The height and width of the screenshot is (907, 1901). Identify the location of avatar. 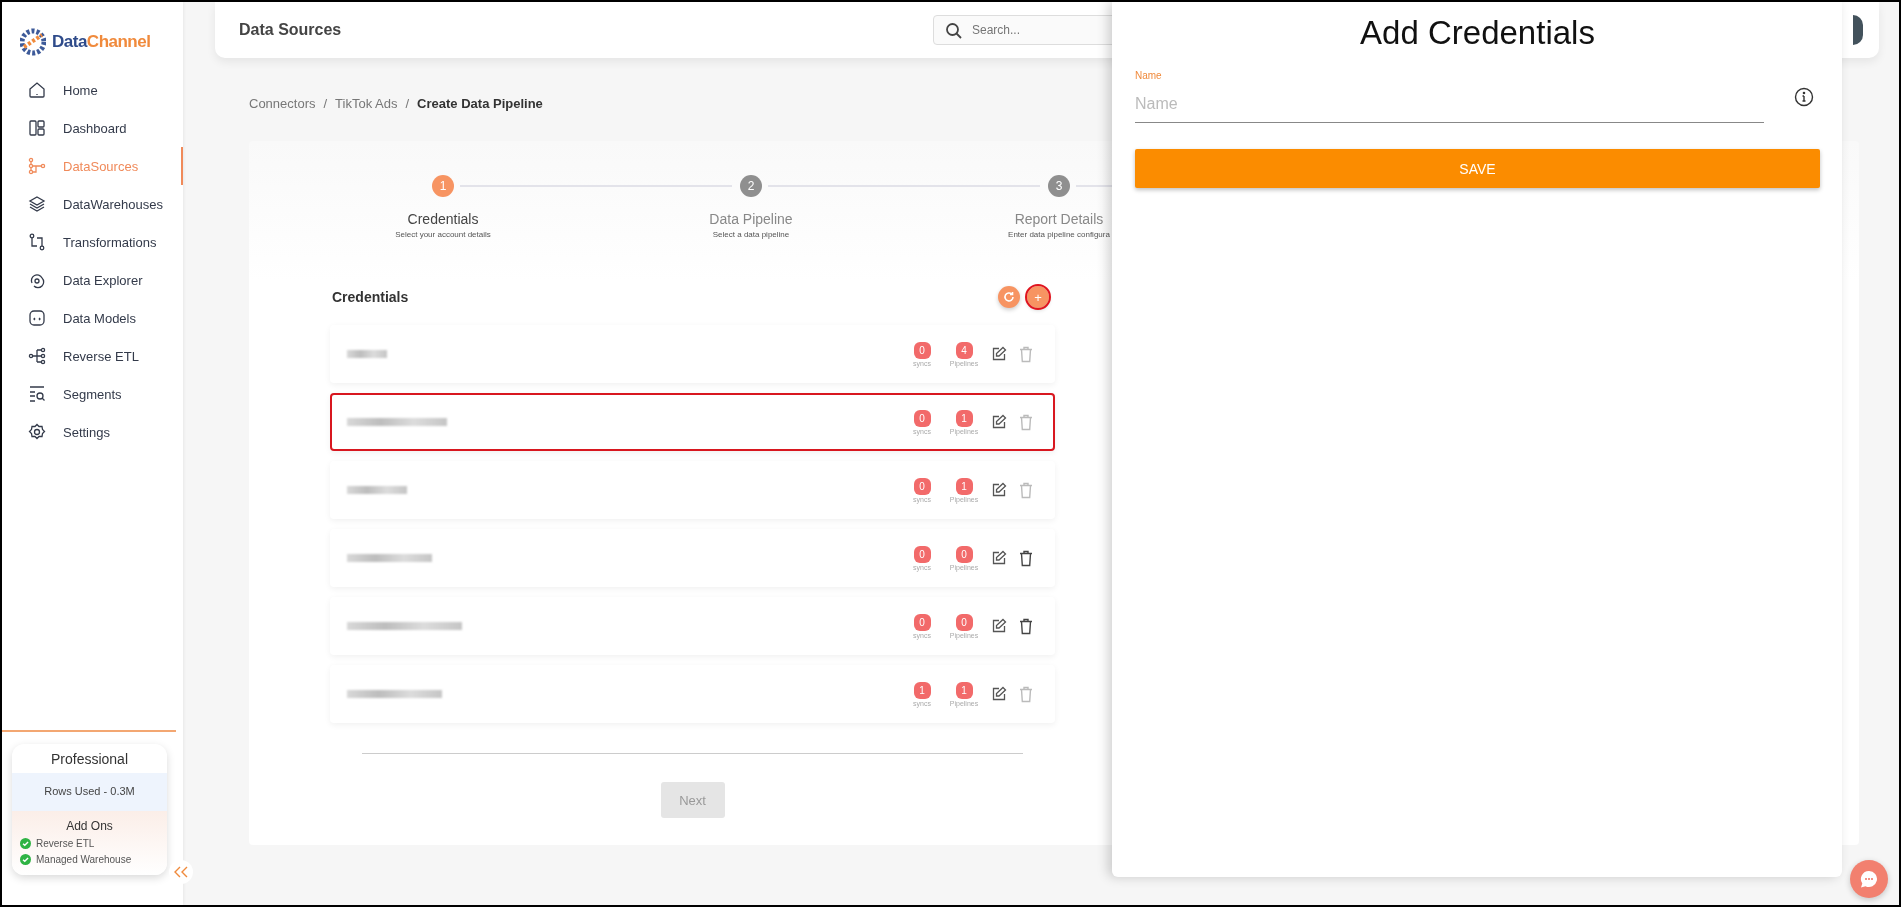
(1858, 30).